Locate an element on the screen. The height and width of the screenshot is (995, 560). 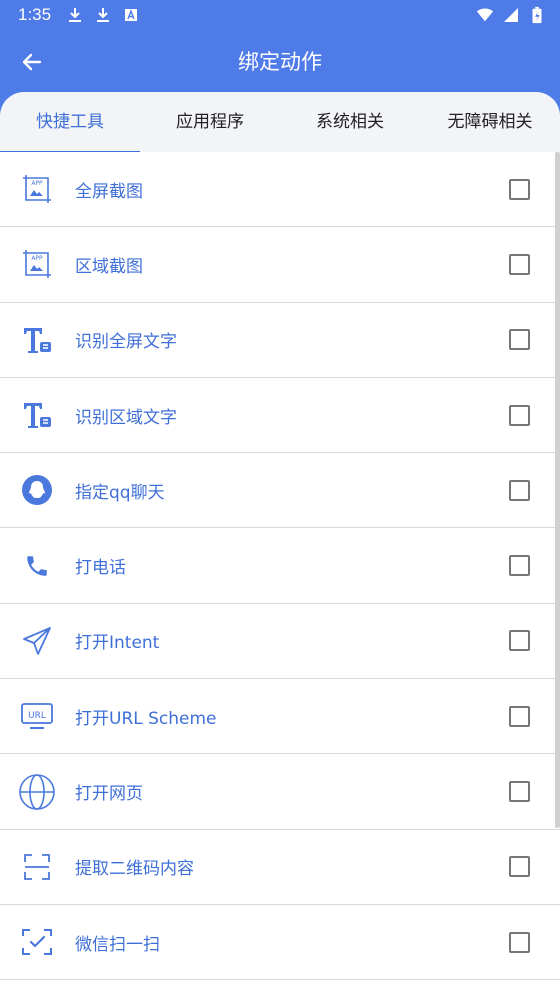
tab-bar: 快捷工具 应用程序 系统相关 无障碍相关 is located at coordinates (280, 123).